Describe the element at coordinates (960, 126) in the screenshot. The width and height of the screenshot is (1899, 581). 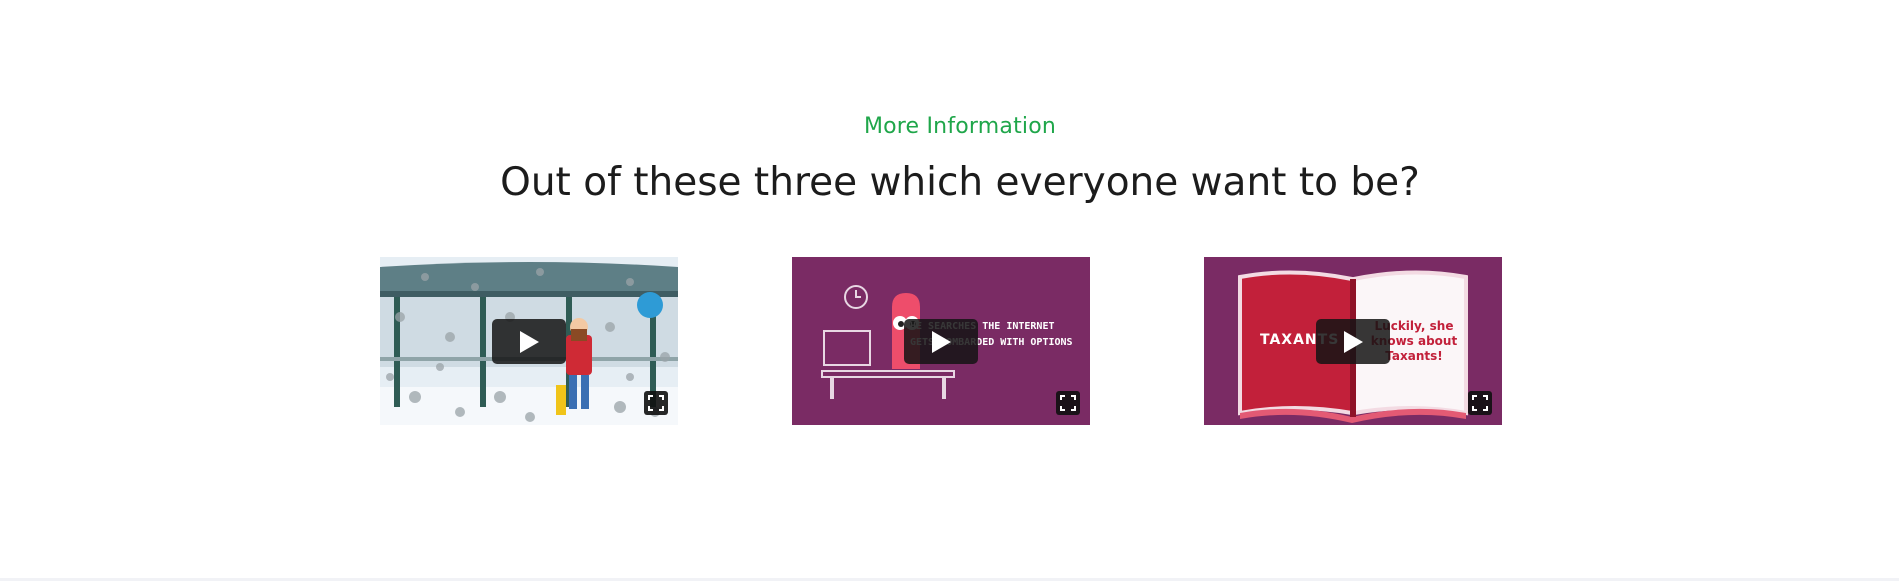
I see `section-eyebrow: More Information` at that location.